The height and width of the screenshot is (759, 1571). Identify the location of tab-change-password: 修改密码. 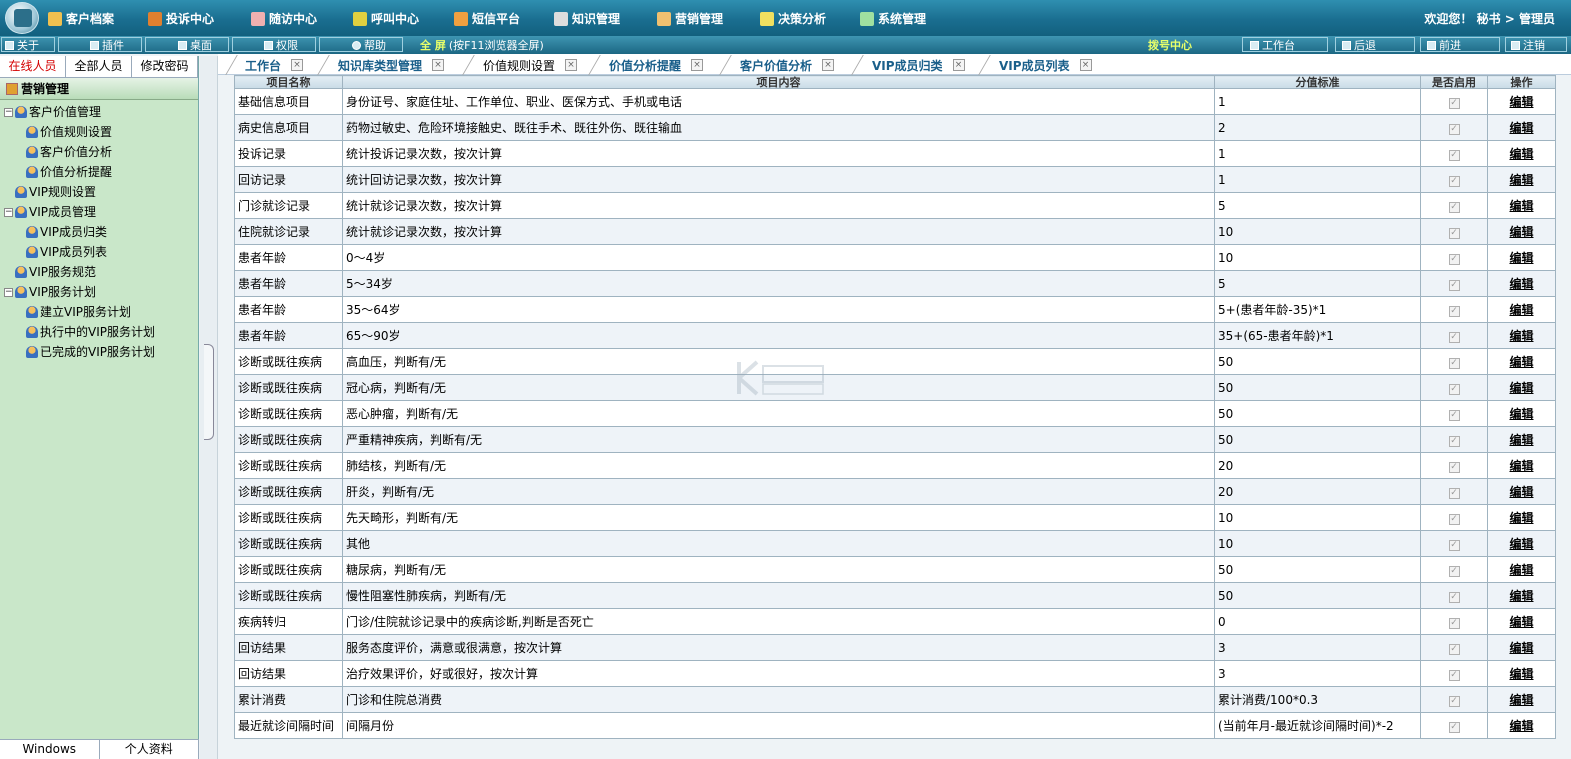
(165, 66).